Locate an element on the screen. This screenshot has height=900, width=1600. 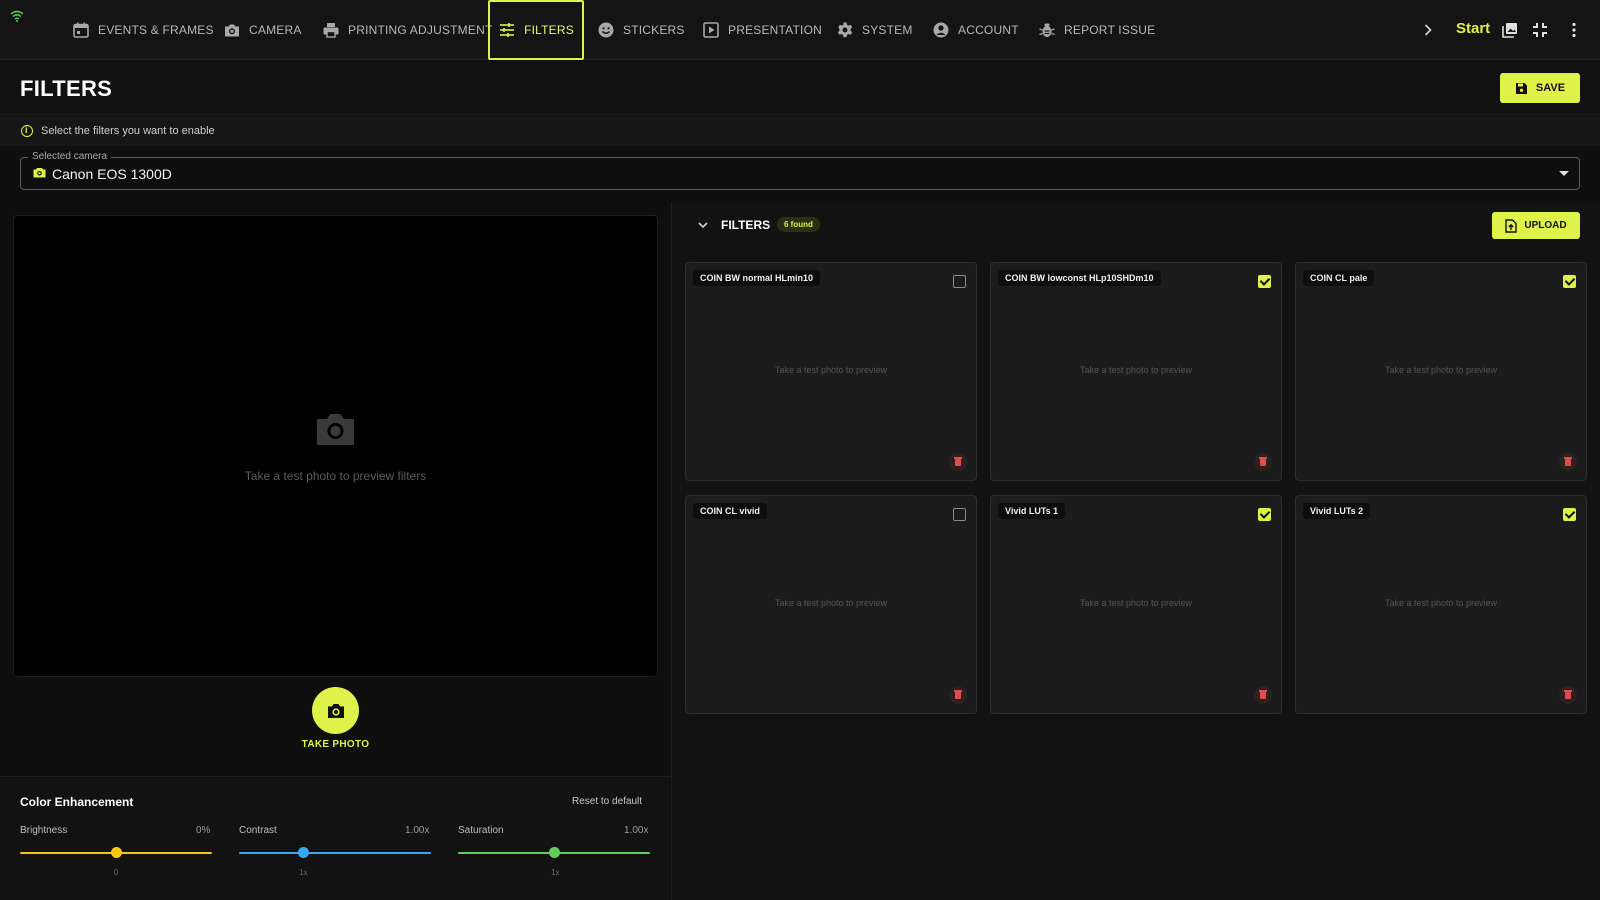
camera-select is located at coordinates (800, 173).